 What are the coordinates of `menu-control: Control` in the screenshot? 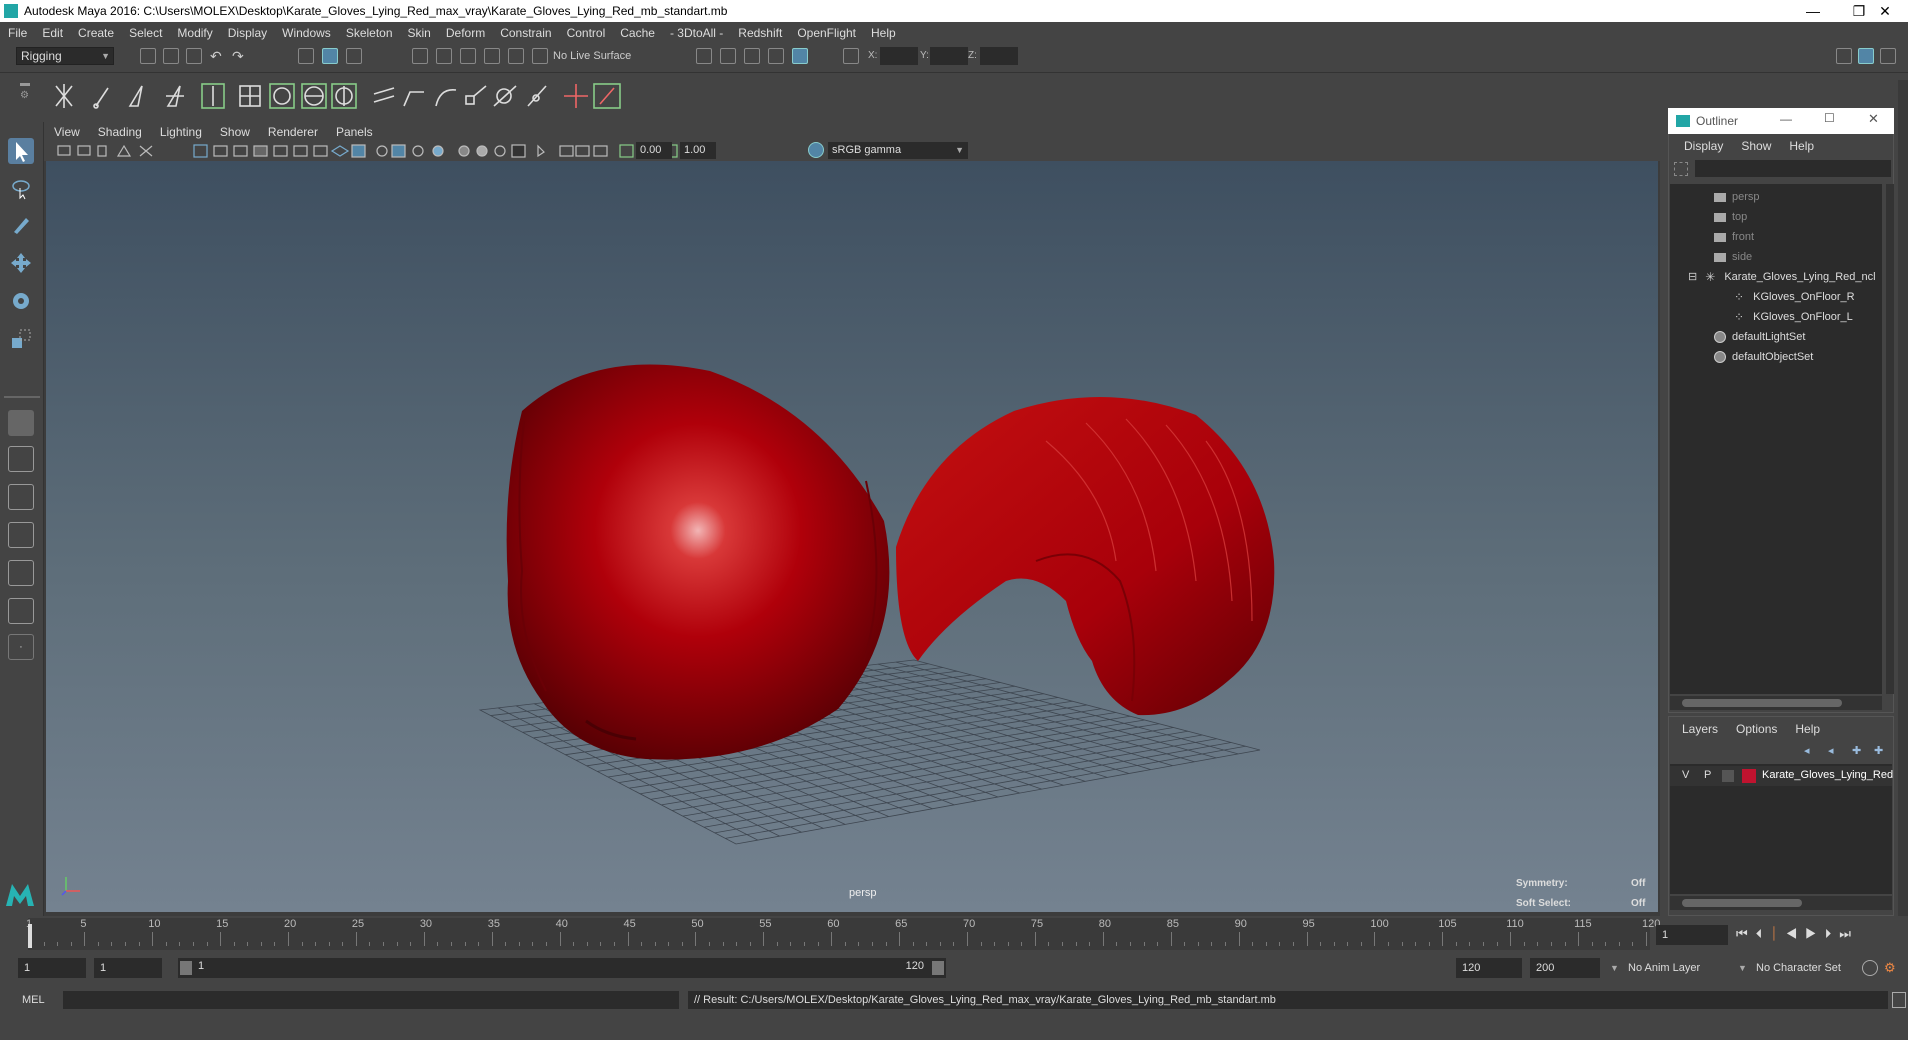 It's located at (586, 33).